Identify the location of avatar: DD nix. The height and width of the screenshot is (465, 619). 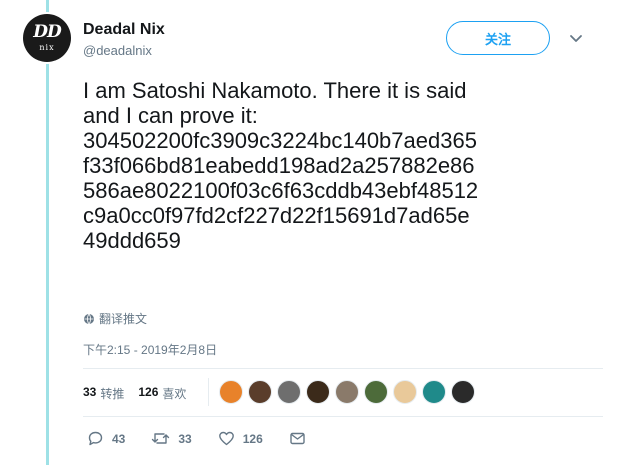
(47, 38).